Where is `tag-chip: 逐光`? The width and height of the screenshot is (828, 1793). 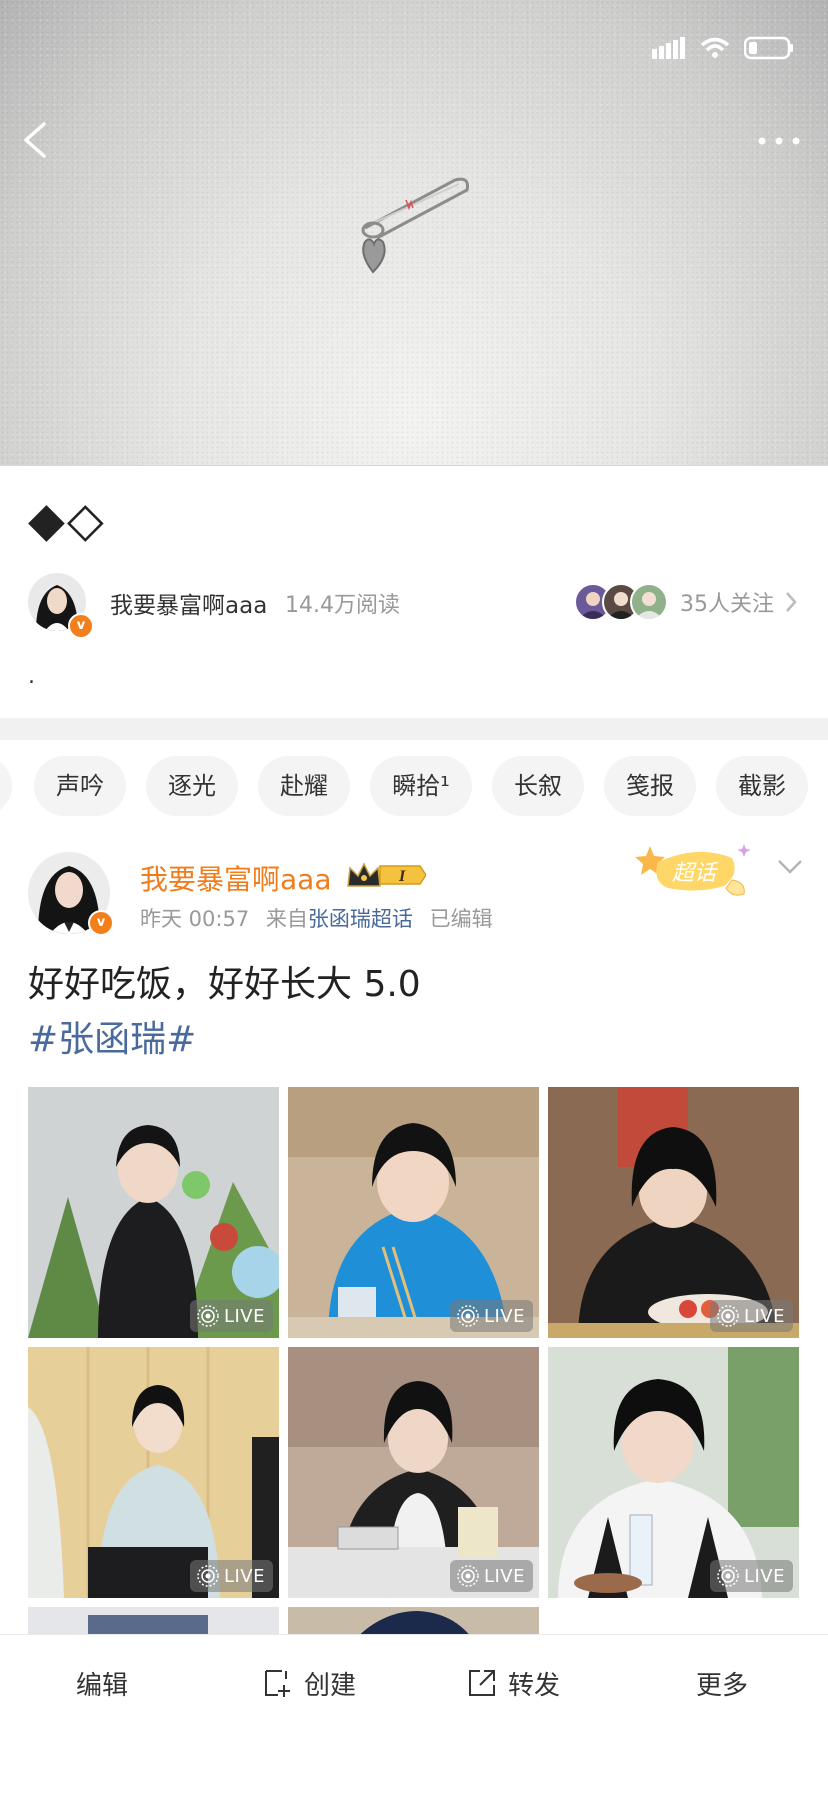
tag-chip: 逐光 is located at coordinates (192, 786).